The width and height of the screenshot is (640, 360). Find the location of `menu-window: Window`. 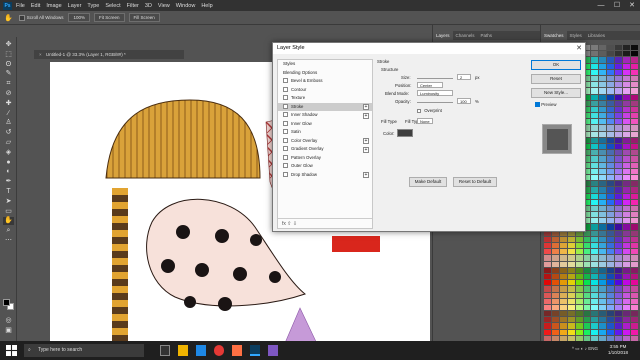

menu-window: Window is located at coordinates (186, 6).